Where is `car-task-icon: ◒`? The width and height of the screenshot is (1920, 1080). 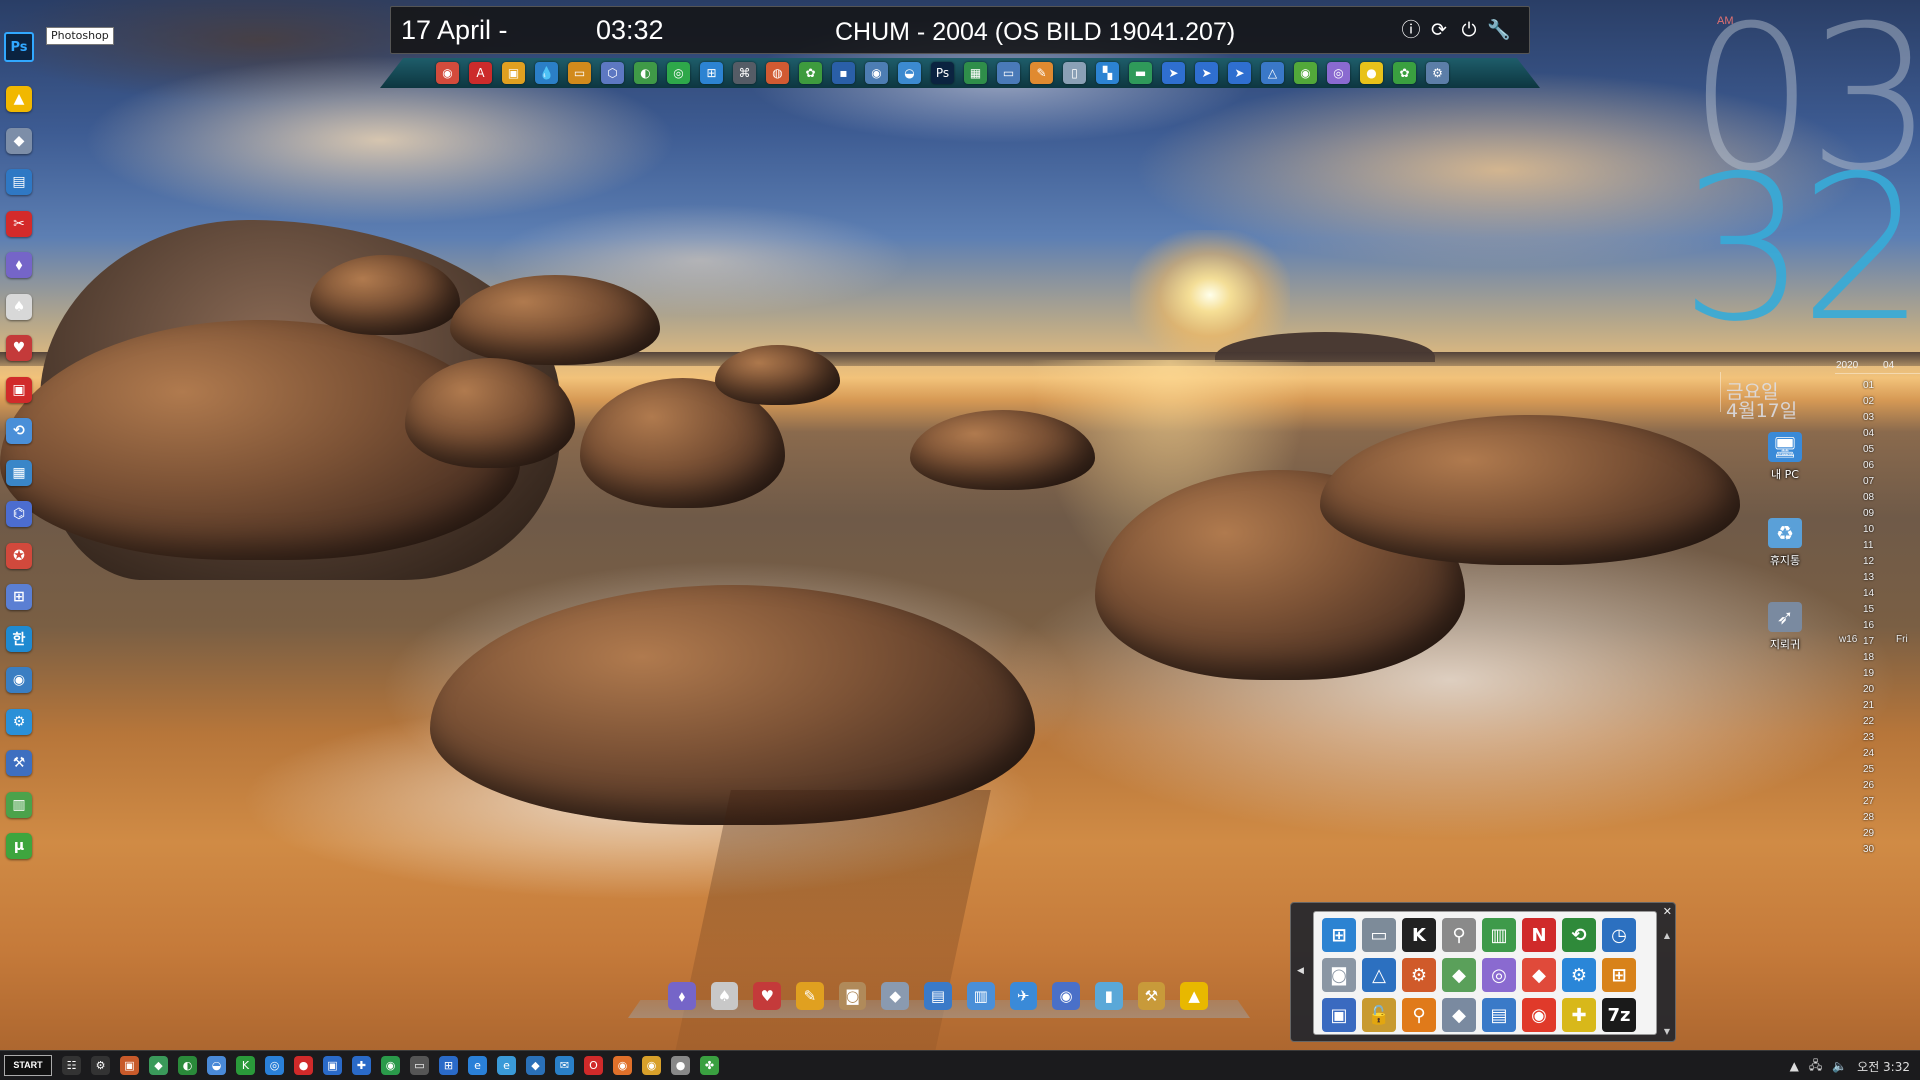
car-task-icon: ◒ is located at coordinates (216, 1065).